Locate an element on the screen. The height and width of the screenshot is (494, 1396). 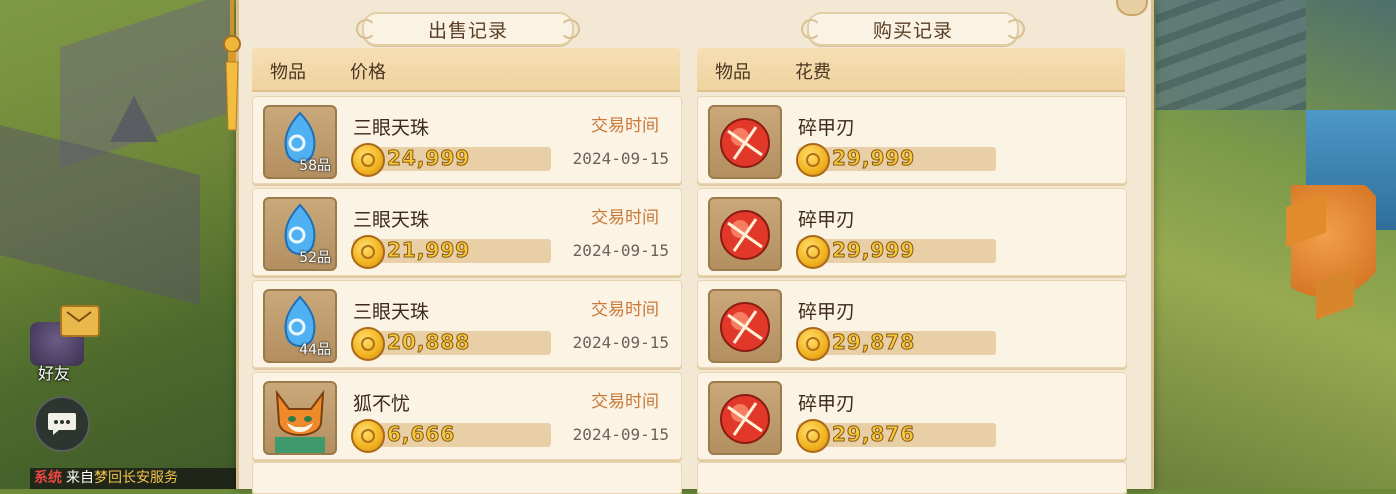
price-value: 20,888 is located at coordinates (428, 342).